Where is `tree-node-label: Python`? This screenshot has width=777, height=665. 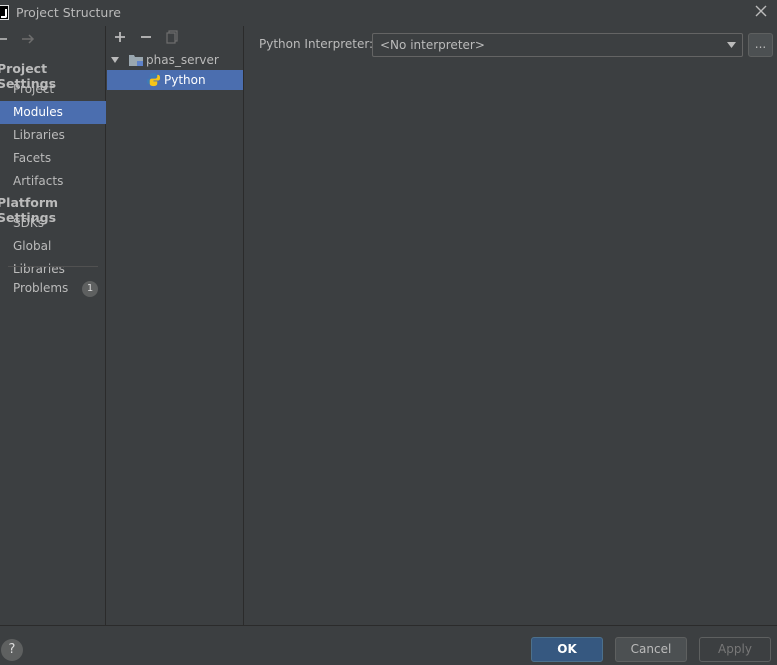 tree-node-label: Python is located at coordinates (185, 80).